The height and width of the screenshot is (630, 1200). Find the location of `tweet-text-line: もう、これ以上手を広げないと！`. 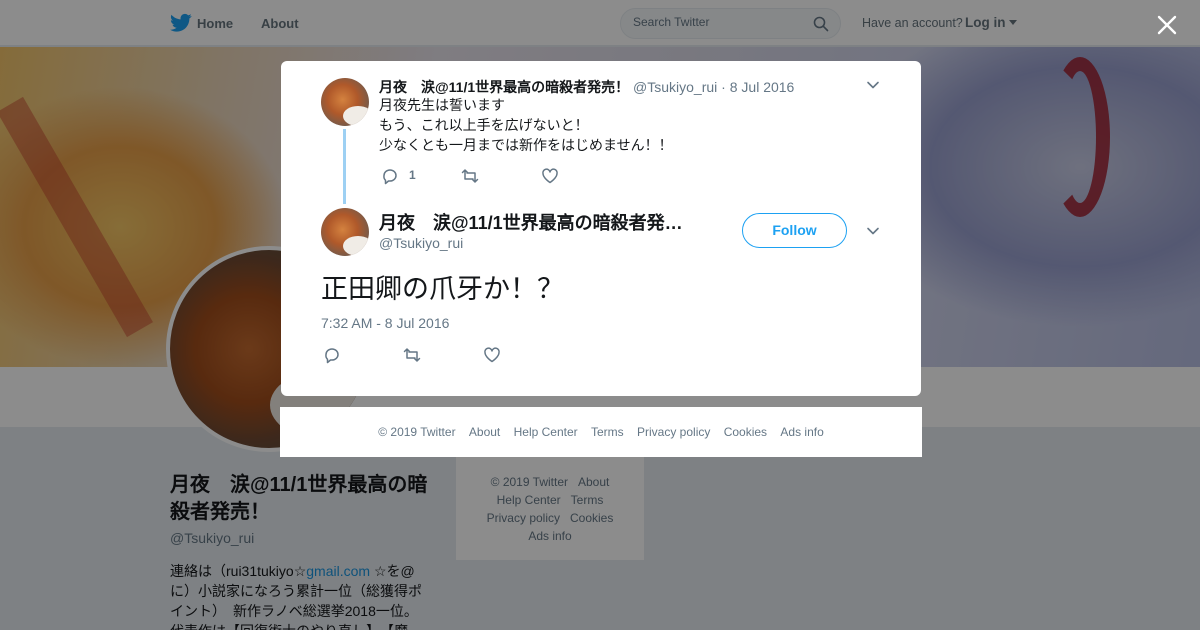

tweet-text-line: もう、これ以上手を広げないと！ is located at coordinates (484, 126).